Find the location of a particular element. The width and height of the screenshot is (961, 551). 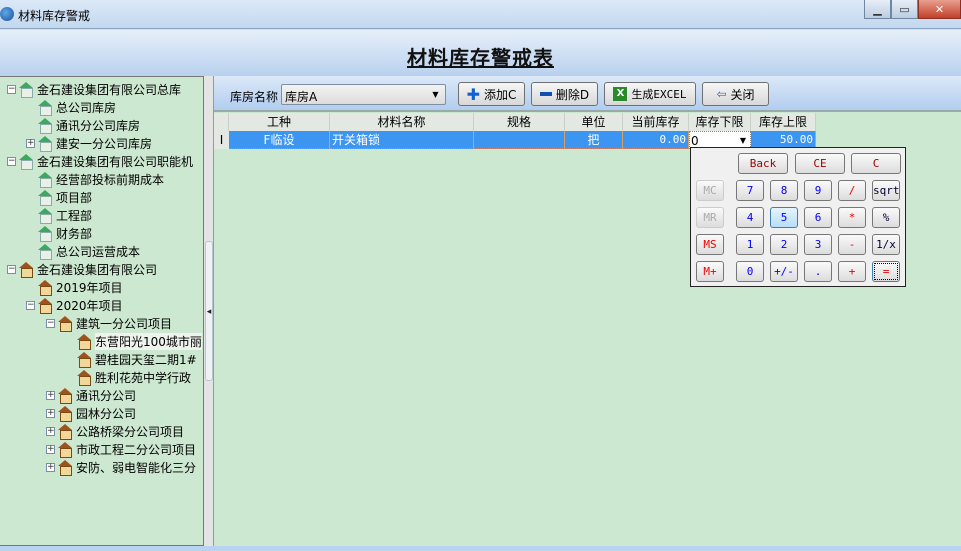

tree-item: 安防、弱电智能化三分 is located at coordinates (126, 467).